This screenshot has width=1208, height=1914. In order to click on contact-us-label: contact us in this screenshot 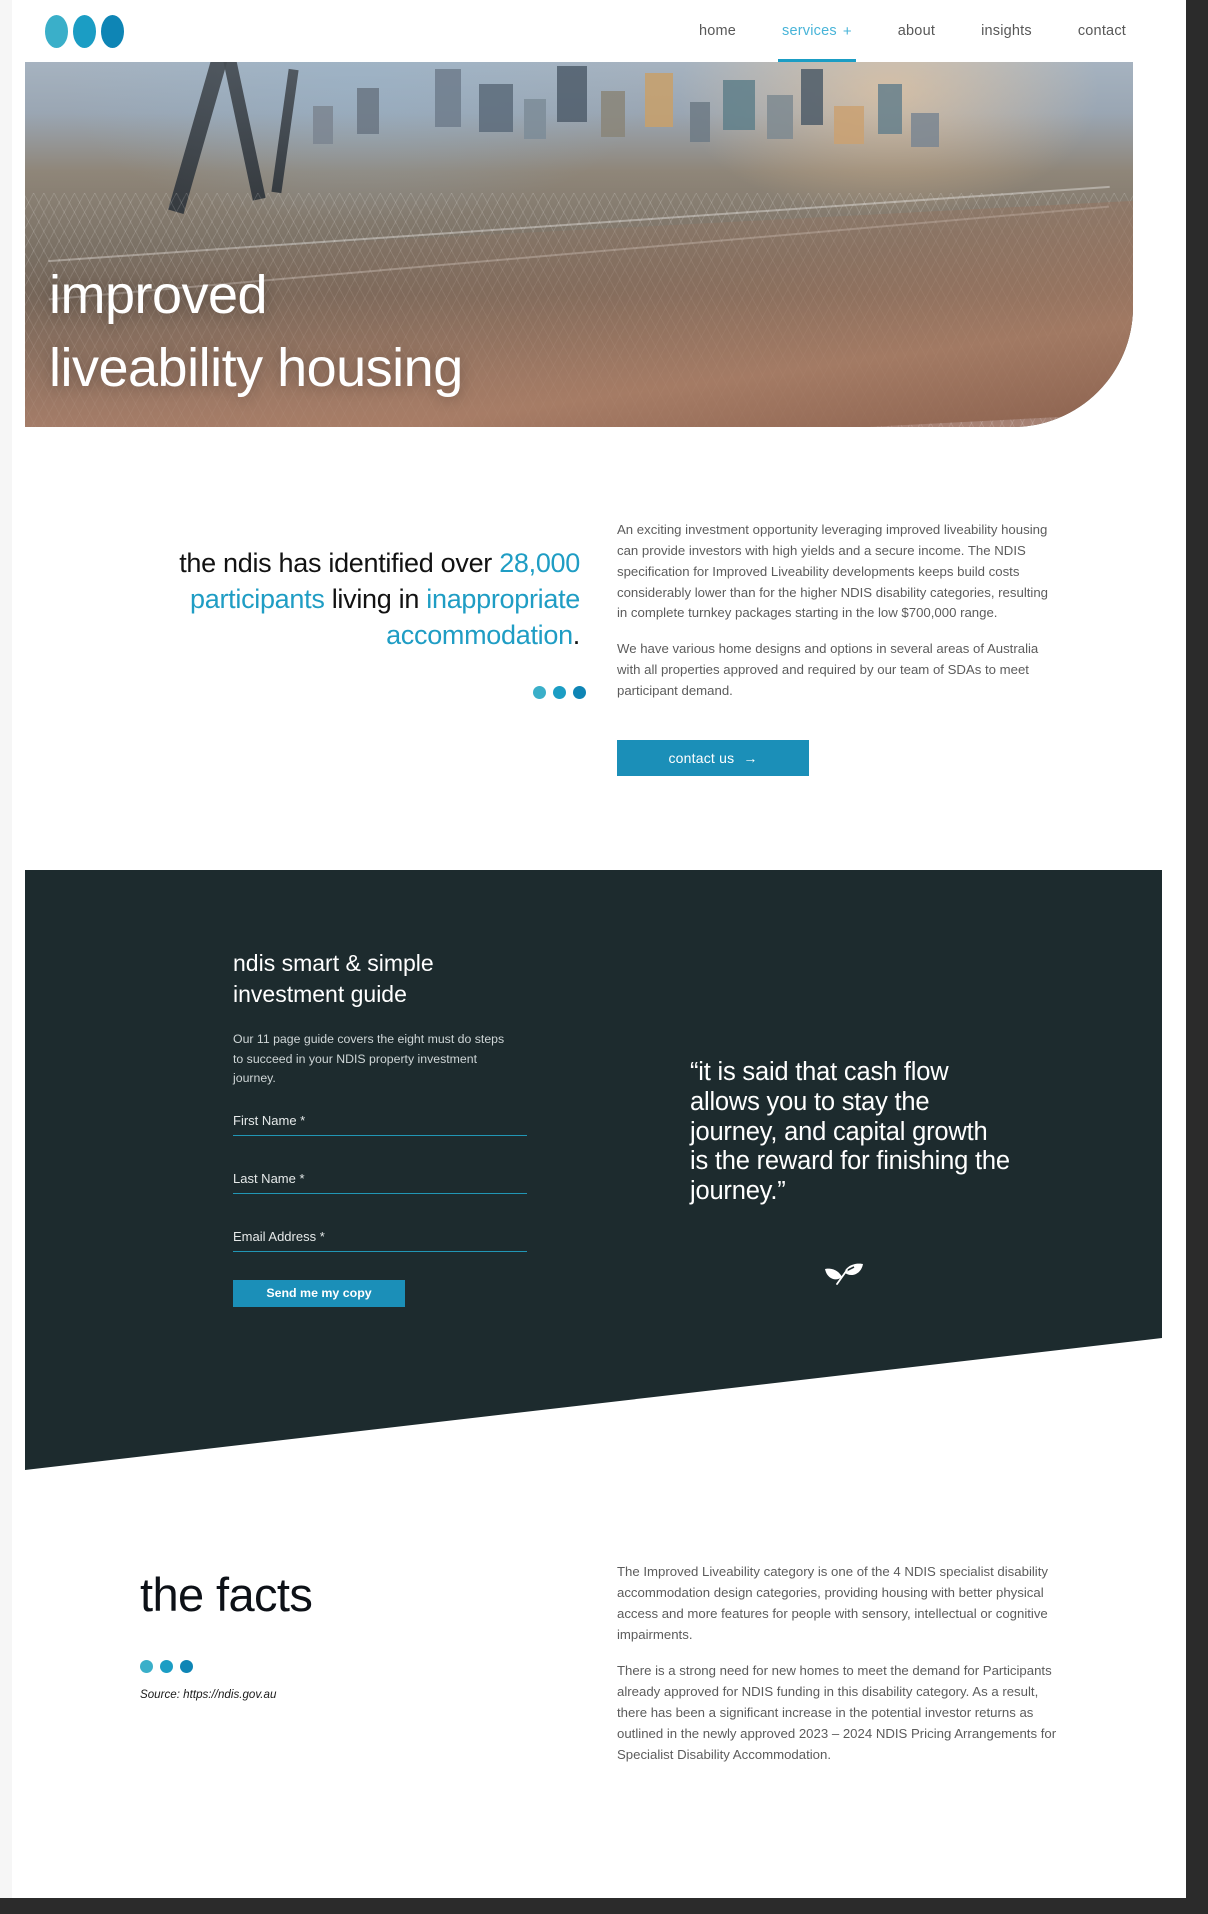, I will do `click(701, 758)`.